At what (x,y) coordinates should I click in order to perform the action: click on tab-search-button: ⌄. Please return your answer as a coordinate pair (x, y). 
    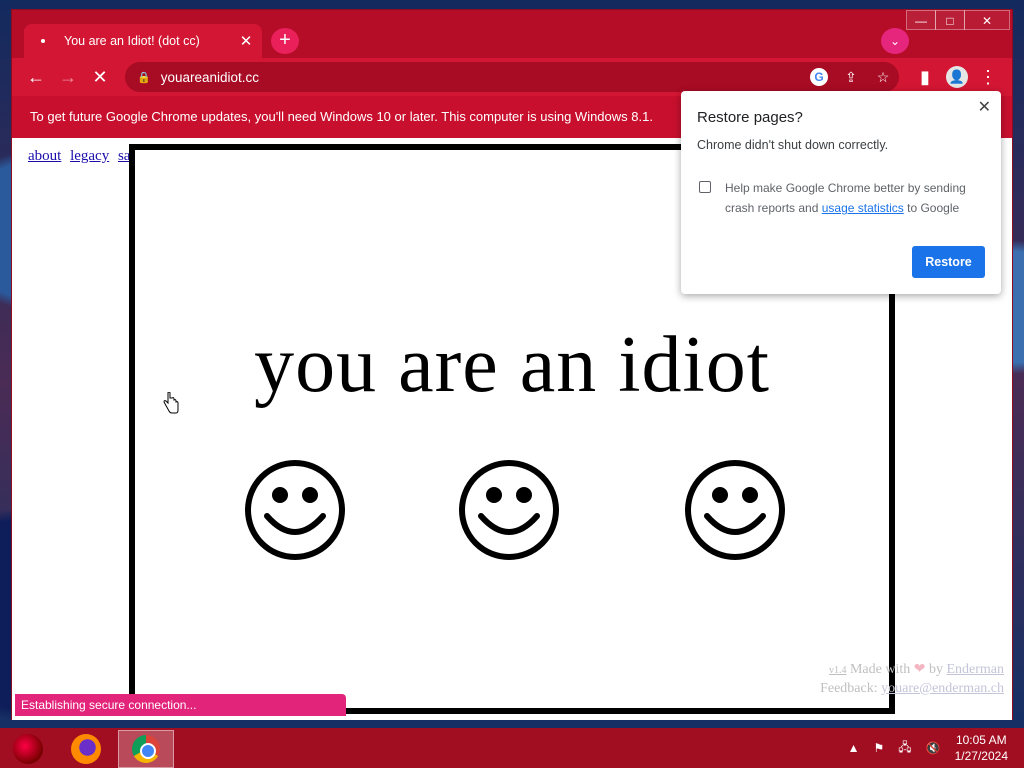
    Looking at the image, I should click on (895, 41).